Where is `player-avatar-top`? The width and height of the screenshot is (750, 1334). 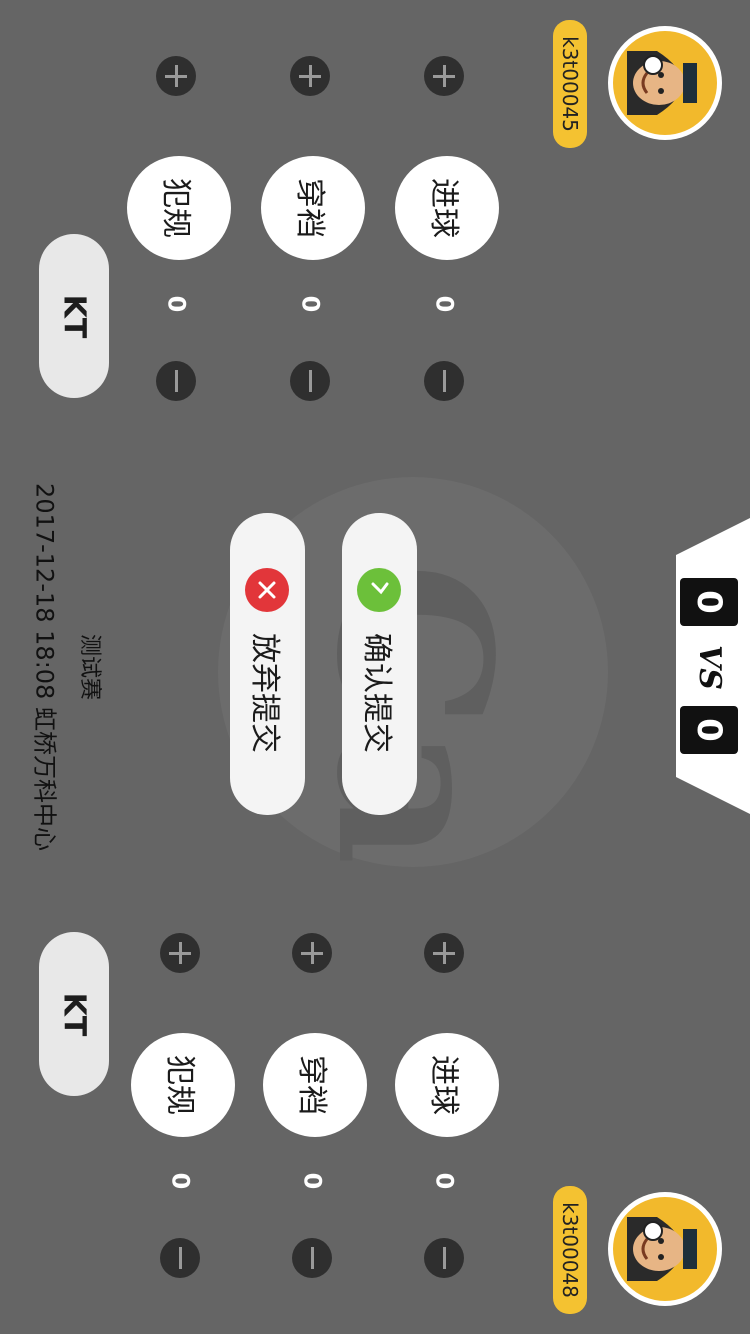 player-avatar-top is located at coordinates (665, 83).